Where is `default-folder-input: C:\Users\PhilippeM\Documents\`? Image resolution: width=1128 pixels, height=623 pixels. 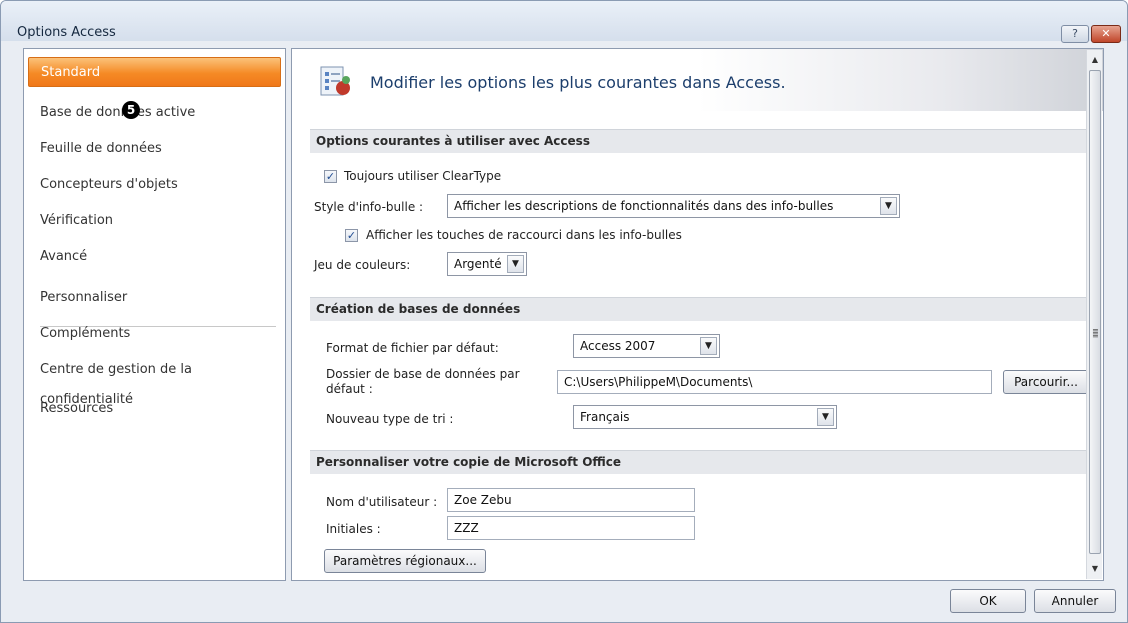
default-folder-input: C:\Users\PhilippeM\Documents\ is located at coordinates (774, 382).